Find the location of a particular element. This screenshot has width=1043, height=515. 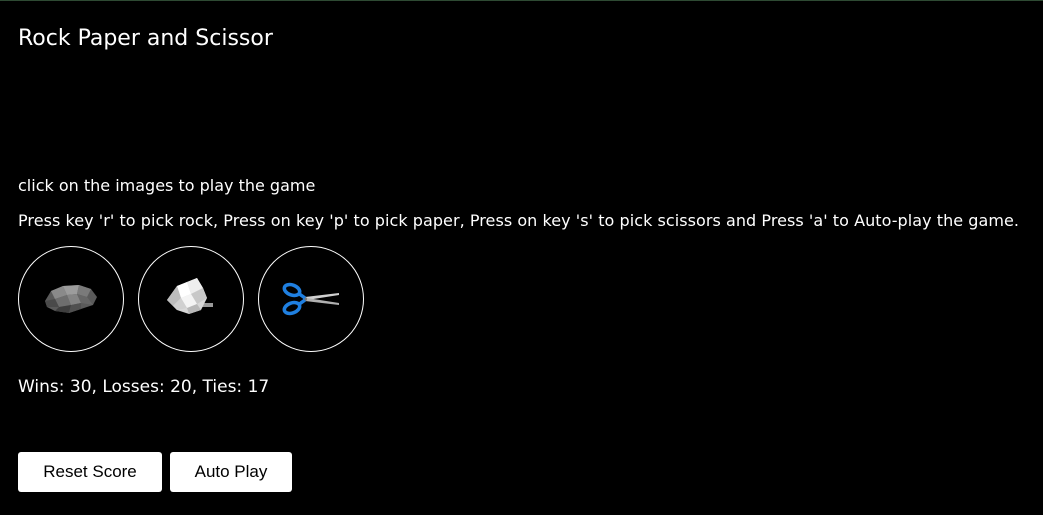

scissors-icon is located at coordinates (310, 299).